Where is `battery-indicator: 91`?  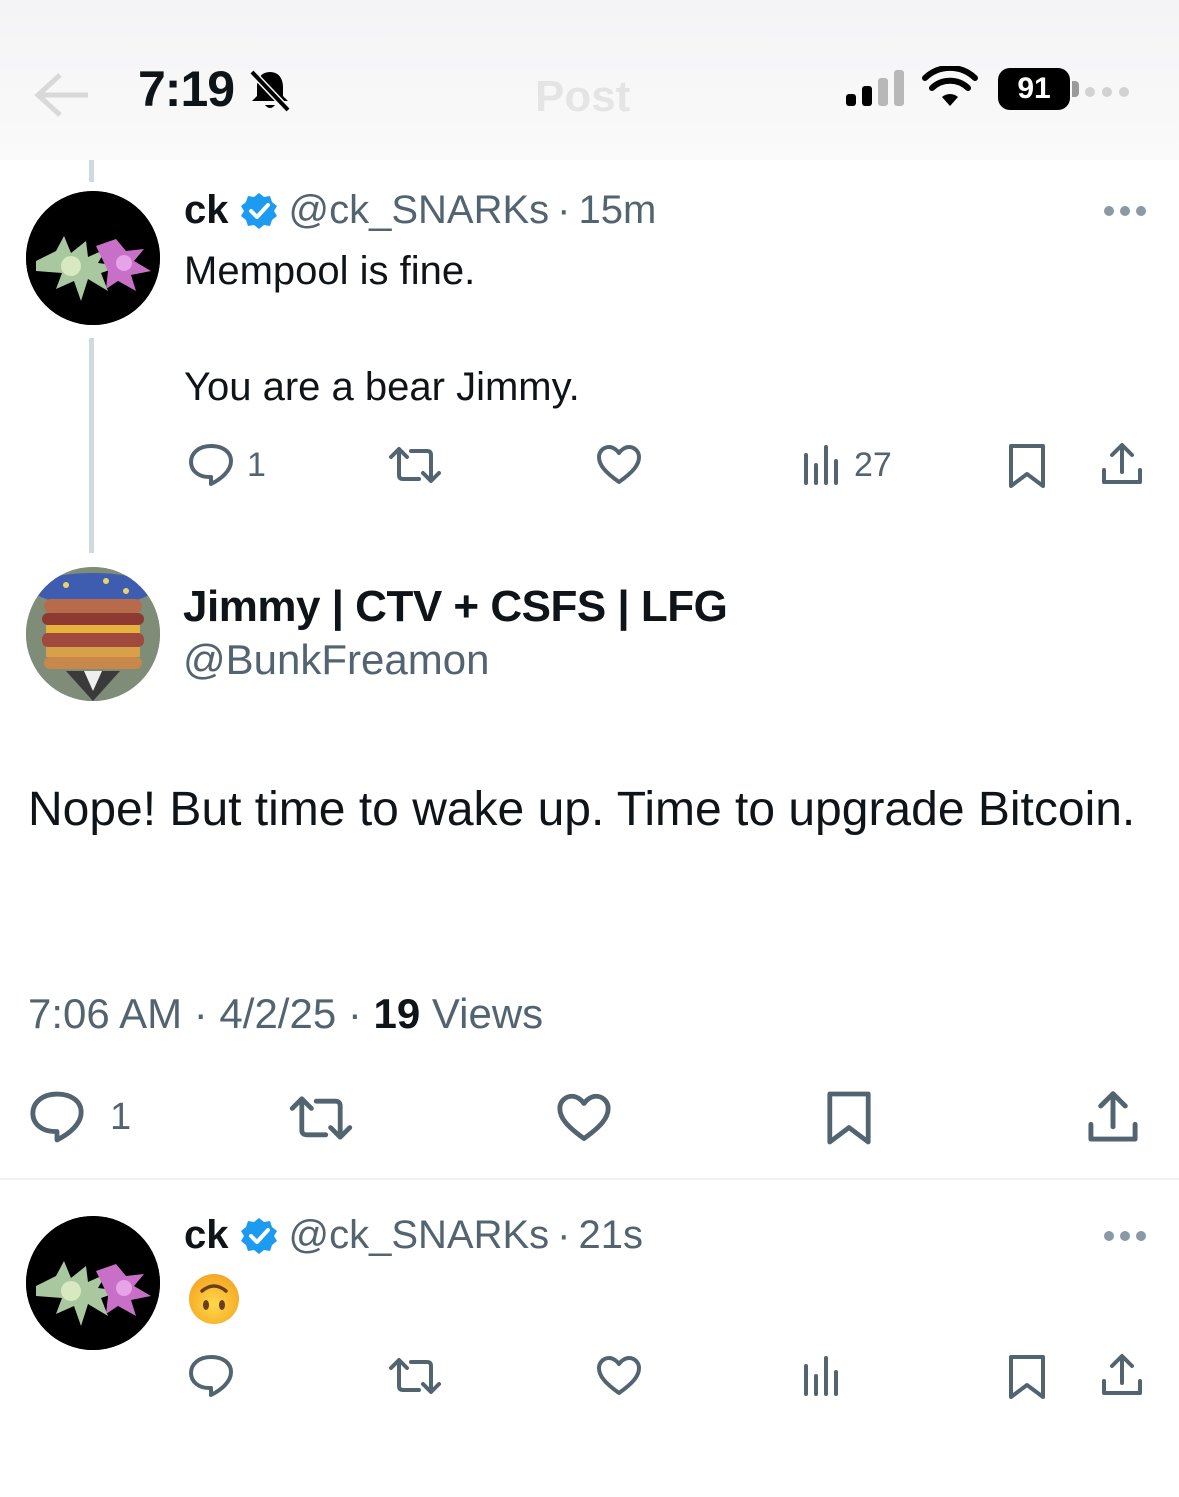
battery-indicator: 91 is located at coordinates (1039, 89).